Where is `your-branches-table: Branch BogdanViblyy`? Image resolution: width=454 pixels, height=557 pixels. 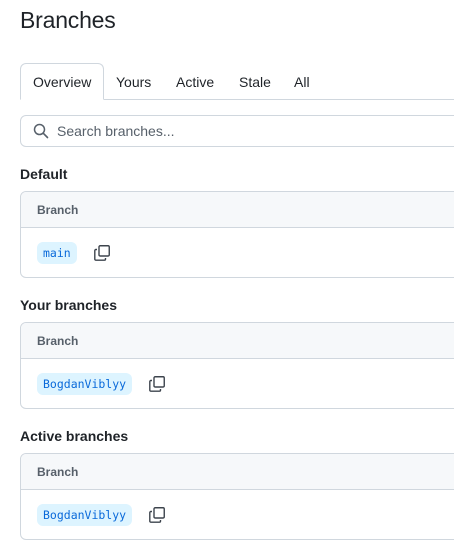
your-branches-table: Branch BogdanViblyy is located at coordinates (237, 365).